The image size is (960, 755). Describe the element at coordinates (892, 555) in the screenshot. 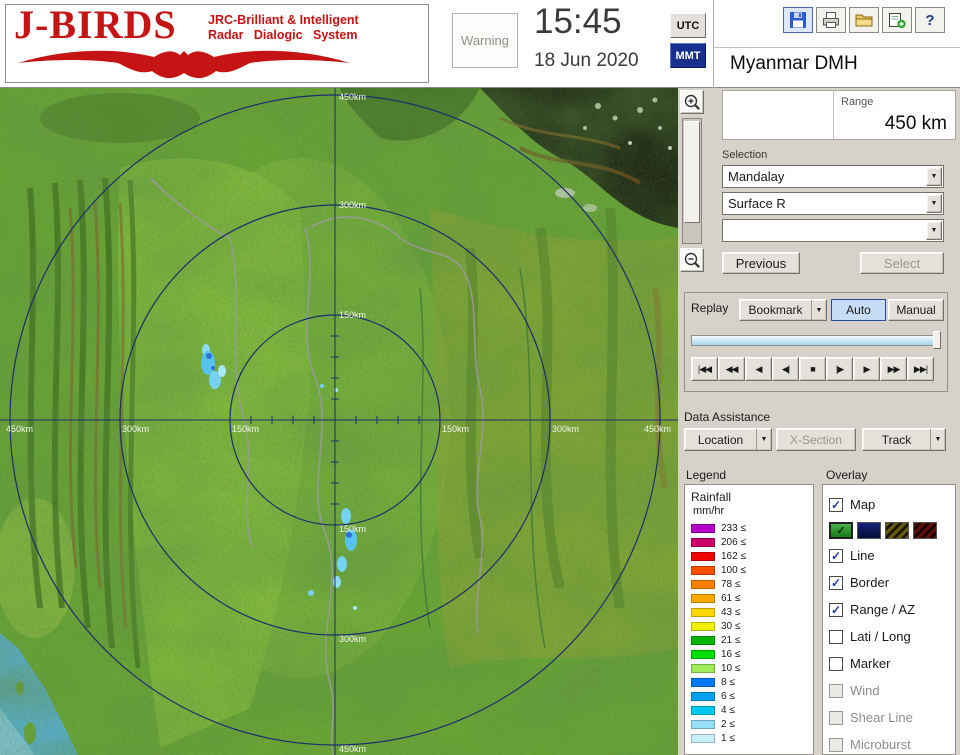

I see `overlay-item-line: ✓ Line` at that location.